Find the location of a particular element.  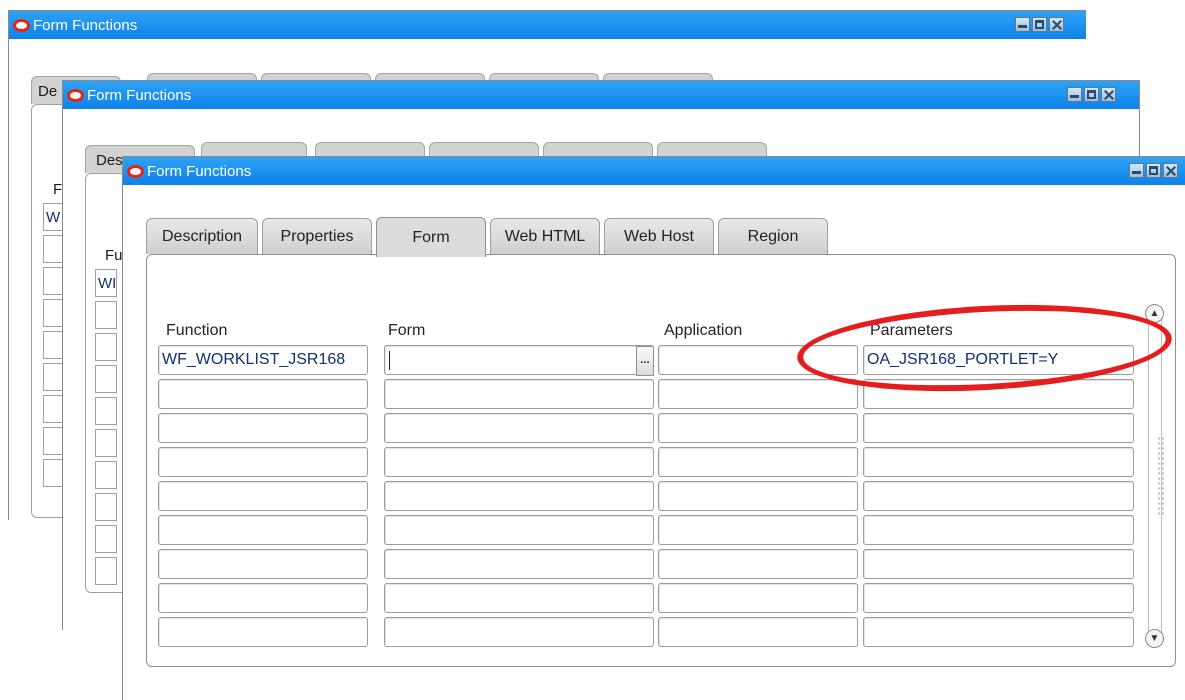

scrollbar-grip is located at coordinates (1161, 476).